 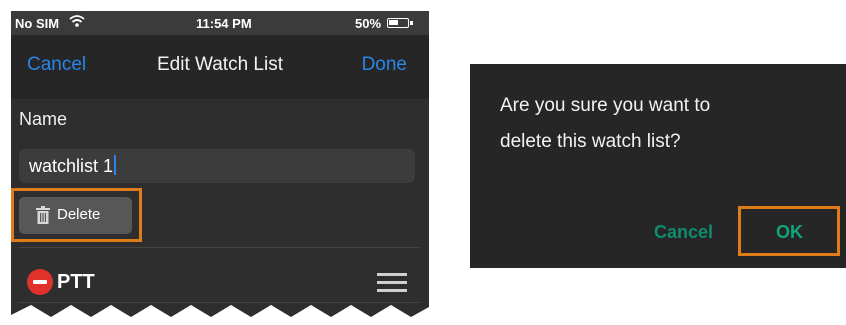 I want to click on clock: 11:54 PM, so click(x=224, y=23).